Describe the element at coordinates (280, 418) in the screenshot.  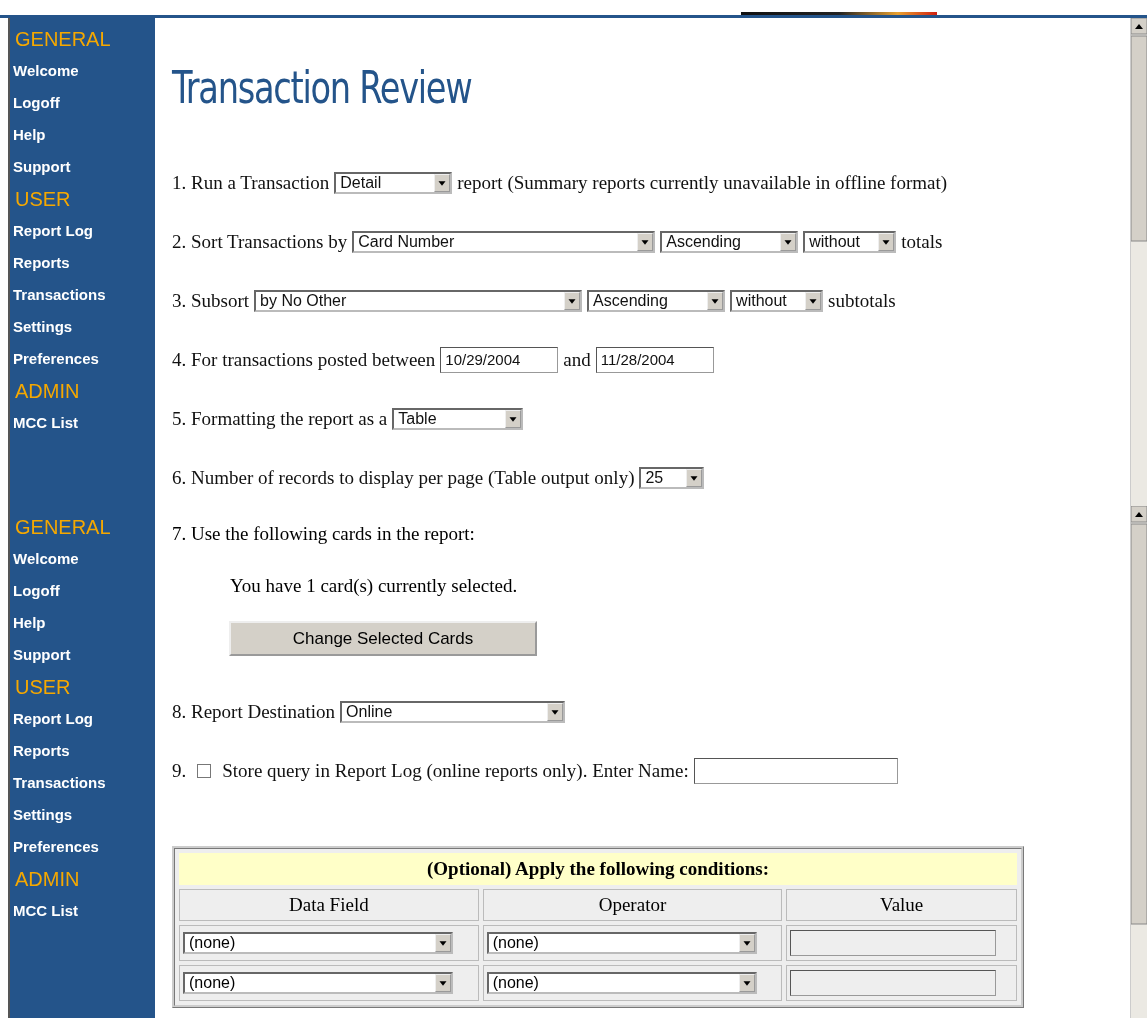
I see `form-label: 5. Formatting the report as a` at that location.